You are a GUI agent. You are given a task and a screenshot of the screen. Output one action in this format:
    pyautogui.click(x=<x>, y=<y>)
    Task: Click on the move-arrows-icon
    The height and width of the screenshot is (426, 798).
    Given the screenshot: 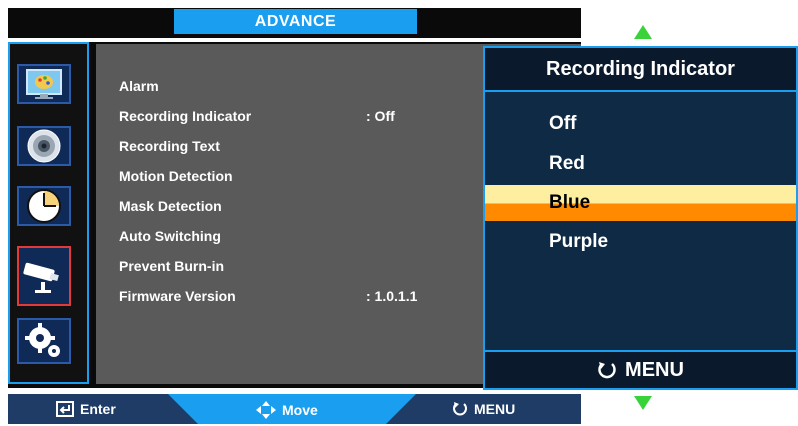 What is the action you would take?
    pyautogui.click(x=266, y=410)
    